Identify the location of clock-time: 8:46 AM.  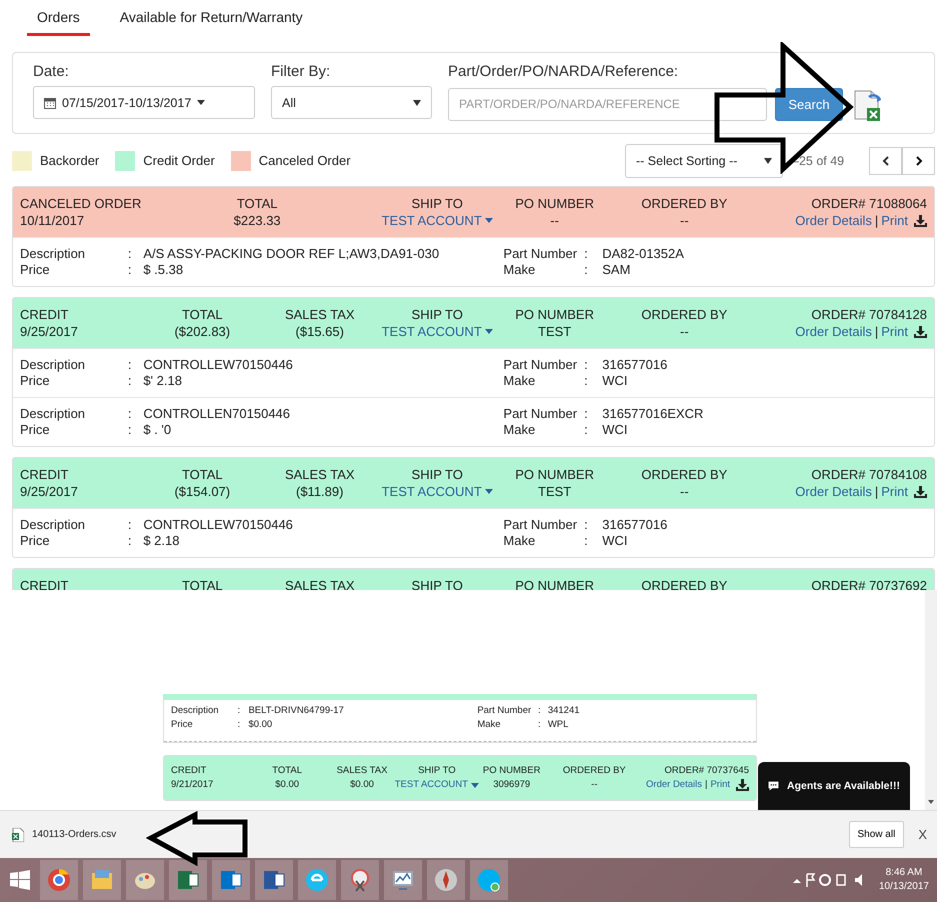
(904, 873).